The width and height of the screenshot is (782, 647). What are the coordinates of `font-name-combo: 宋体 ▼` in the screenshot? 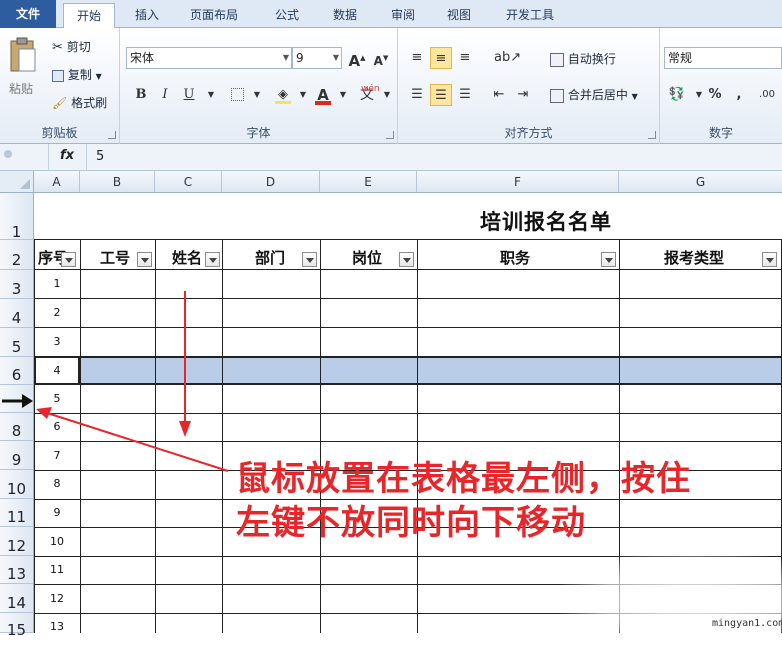 It's located at (209, 58).